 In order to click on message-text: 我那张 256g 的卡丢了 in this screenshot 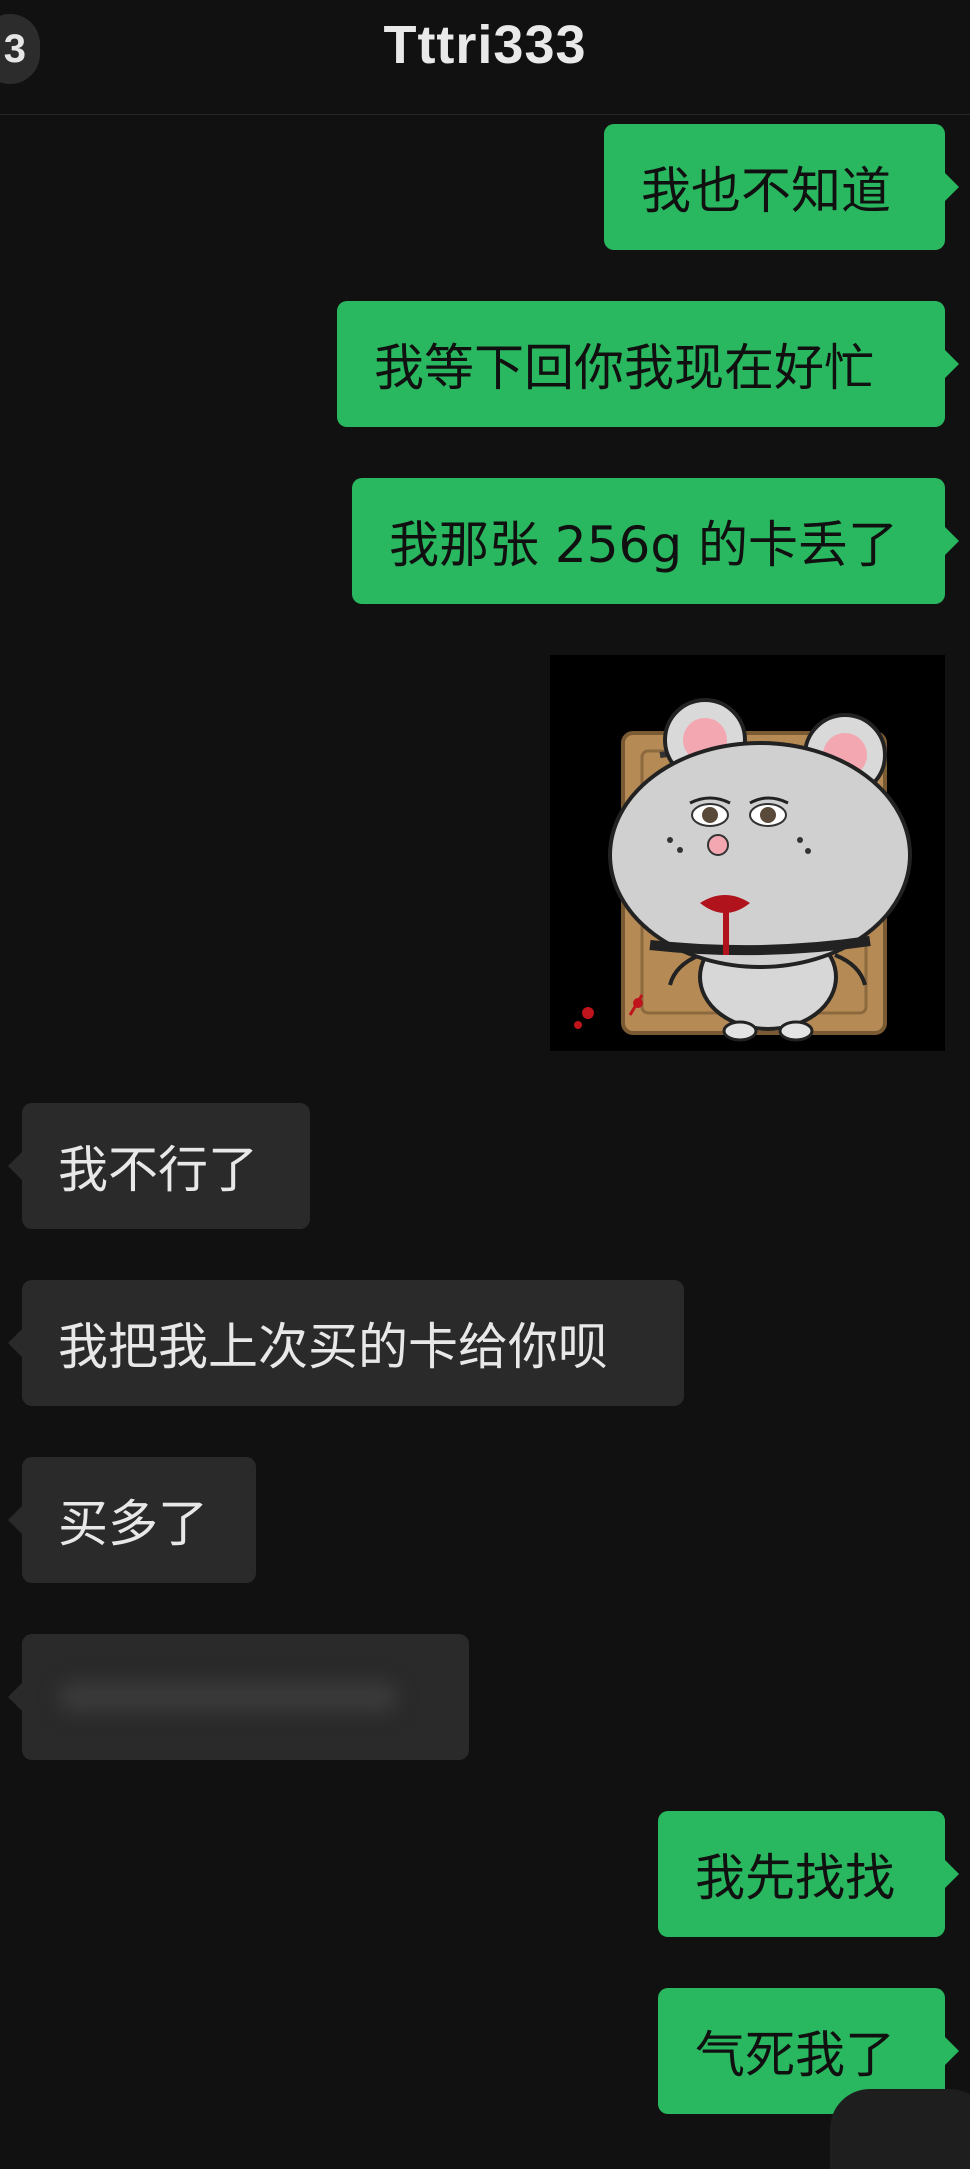, I will do `click(643, 545)`.